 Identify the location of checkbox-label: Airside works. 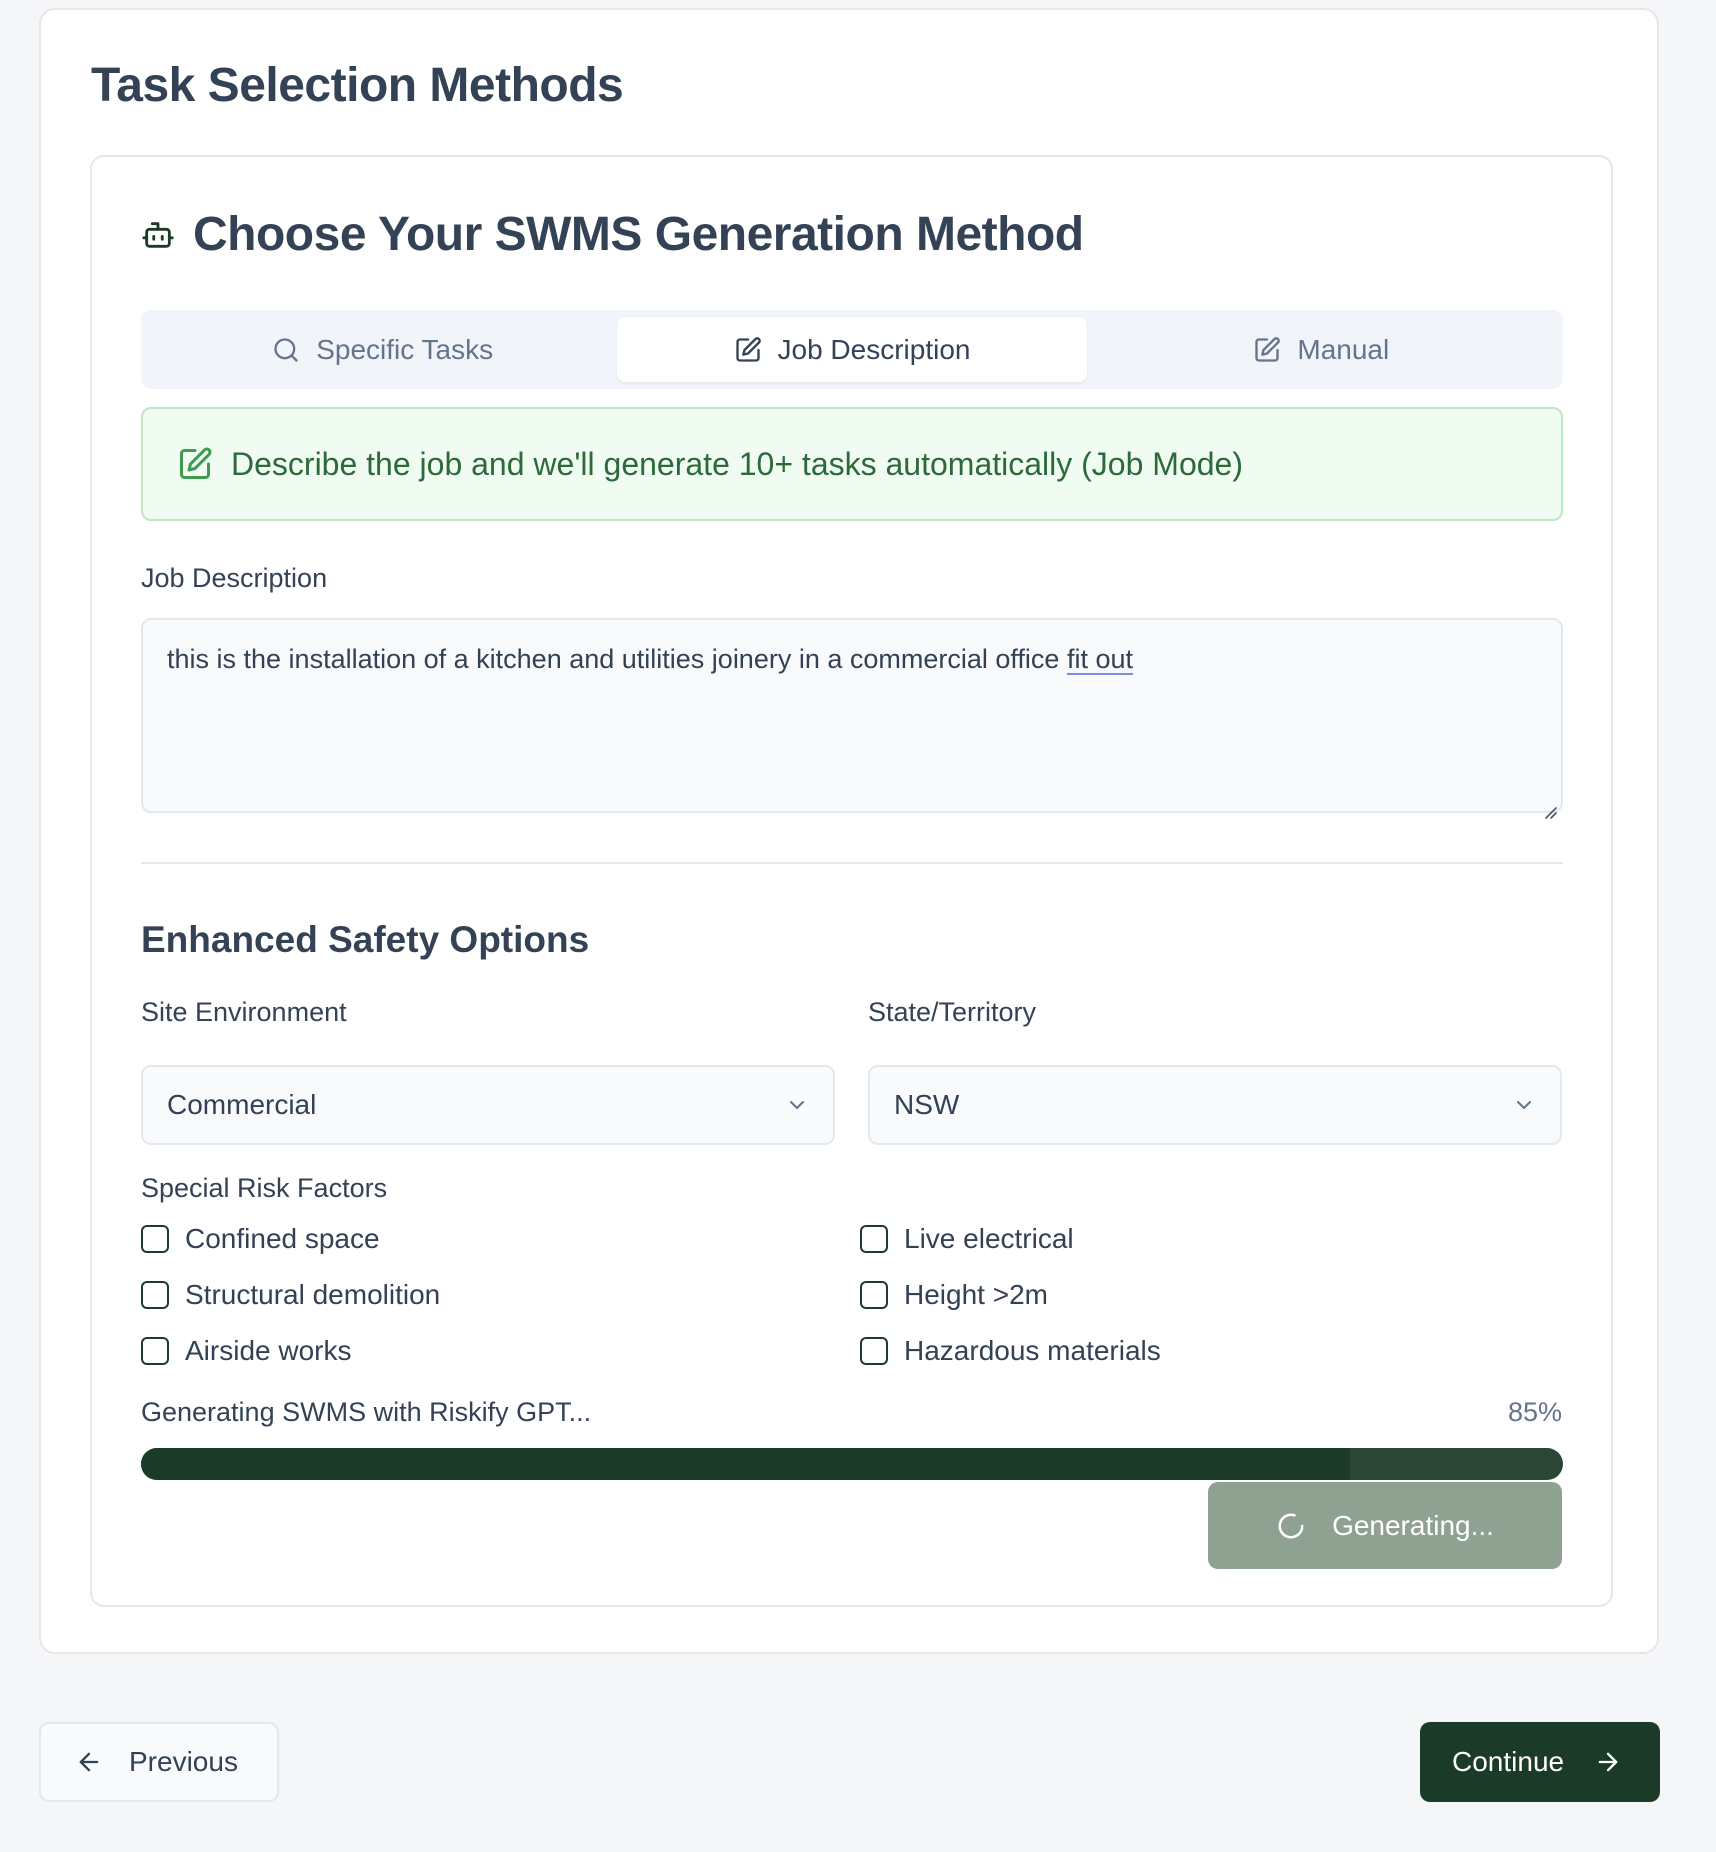
(268, 1350).